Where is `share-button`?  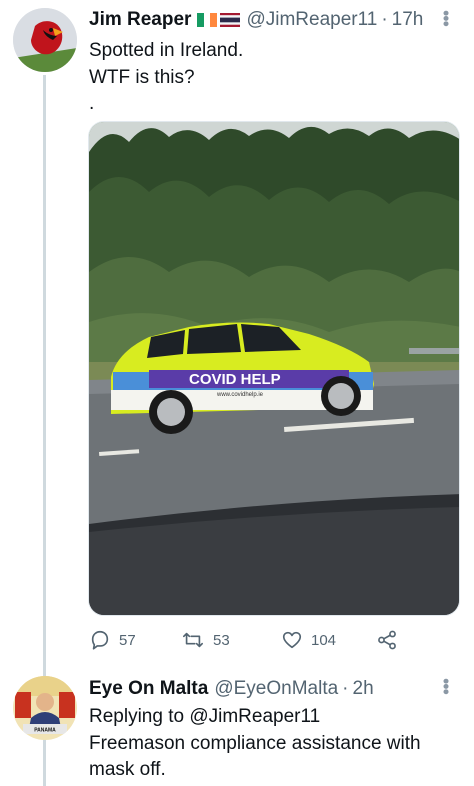
share-button is located at coordinates (387, 640).